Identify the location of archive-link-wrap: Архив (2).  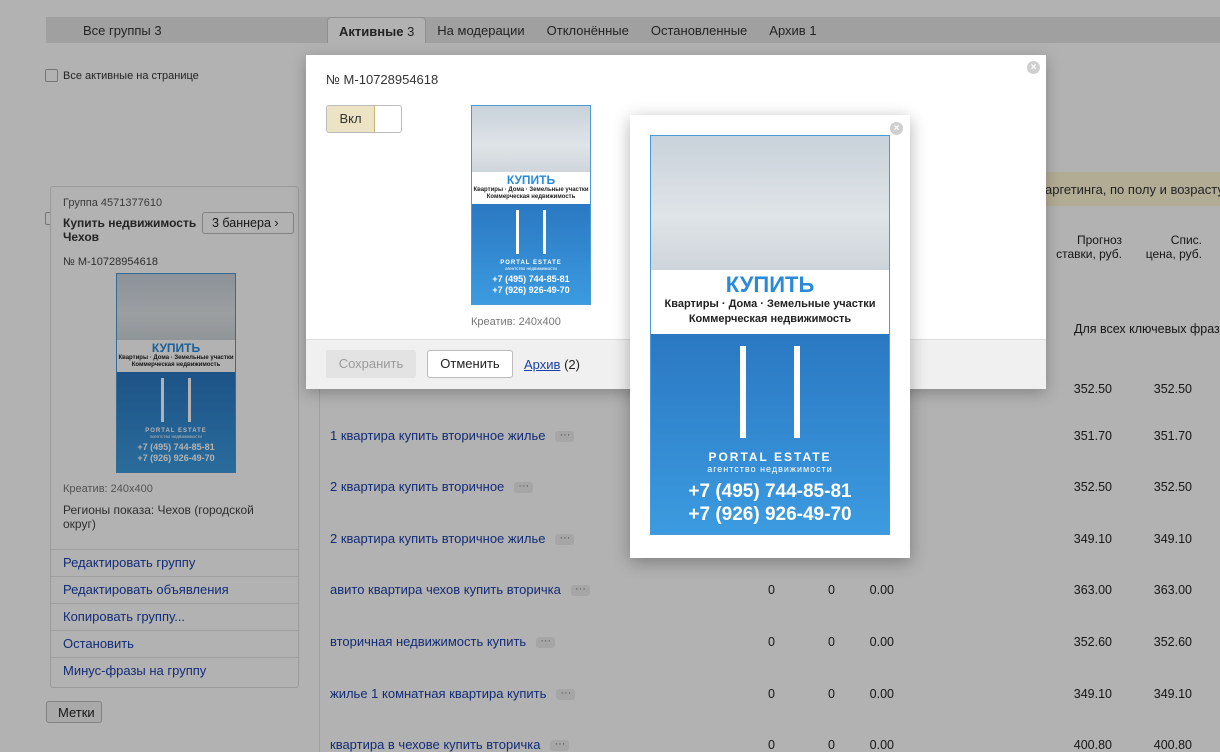
(552, 364).